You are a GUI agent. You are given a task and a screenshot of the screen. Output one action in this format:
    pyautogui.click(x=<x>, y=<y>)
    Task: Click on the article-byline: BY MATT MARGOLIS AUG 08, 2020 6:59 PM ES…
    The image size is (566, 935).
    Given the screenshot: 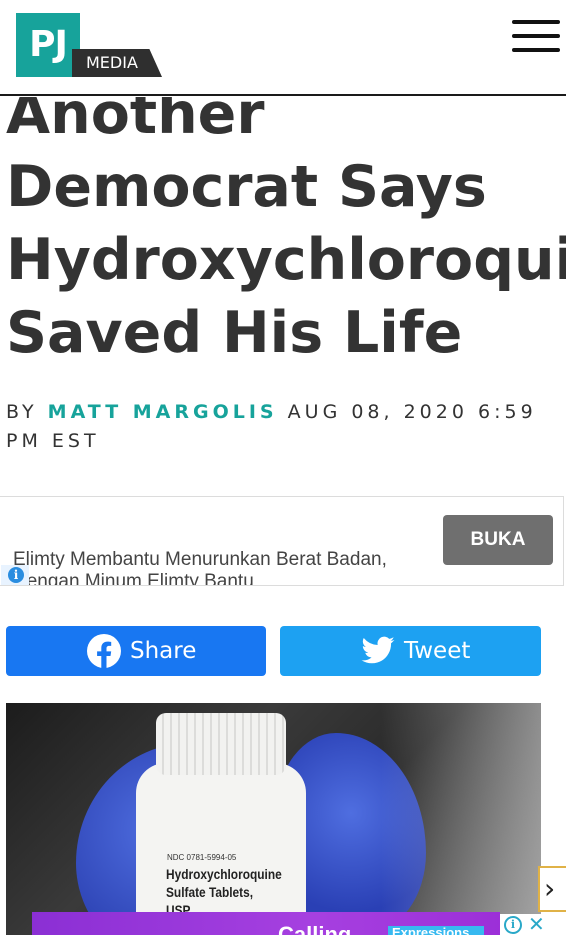 What is the action you would take?
    pyautogui.click(x=276, y=427)
    